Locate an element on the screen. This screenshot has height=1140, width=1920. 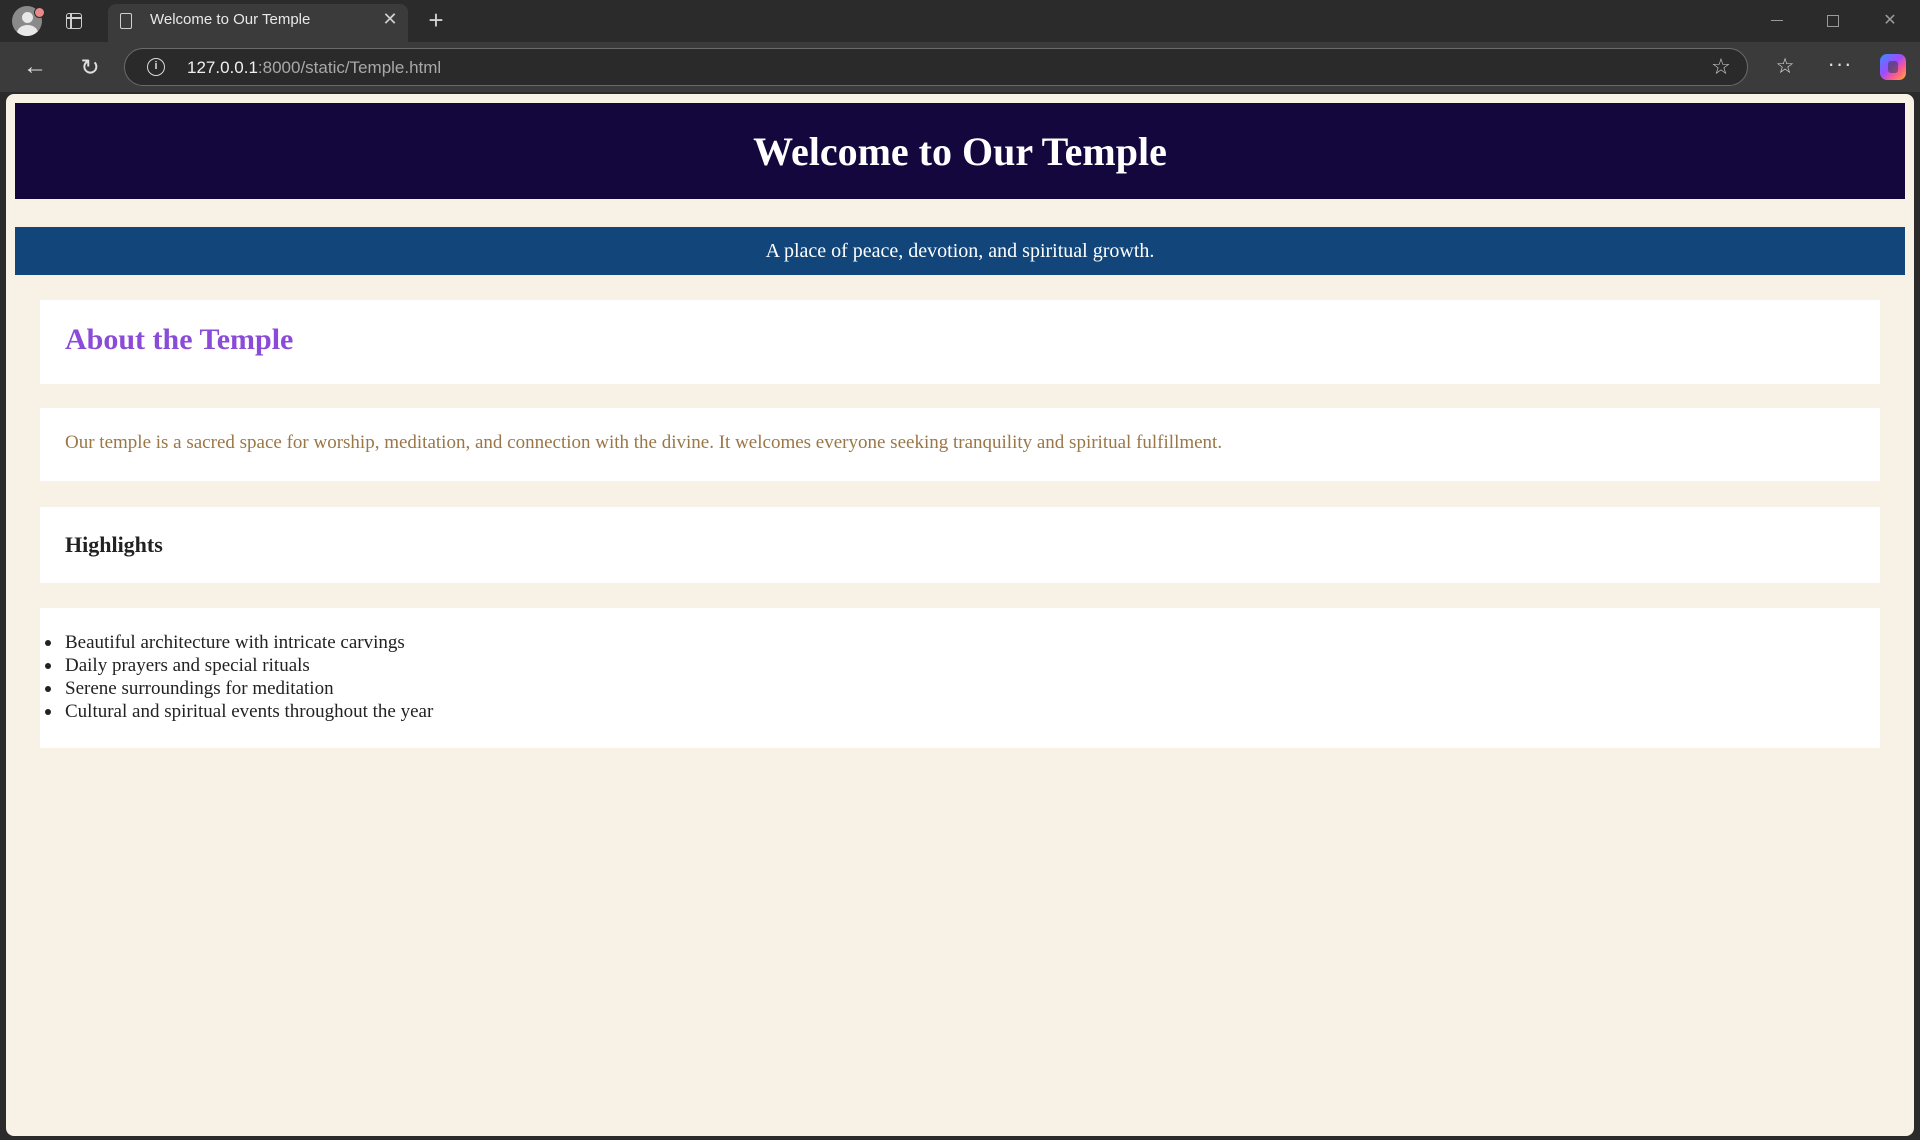
tab-actions-icon is located at coordinates (74, 21).